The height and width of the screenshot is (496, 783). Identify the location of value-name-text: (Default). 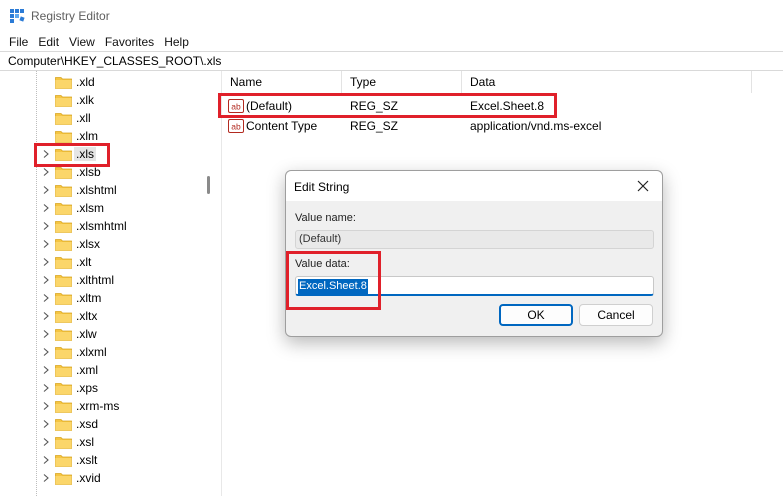
(320, 239).